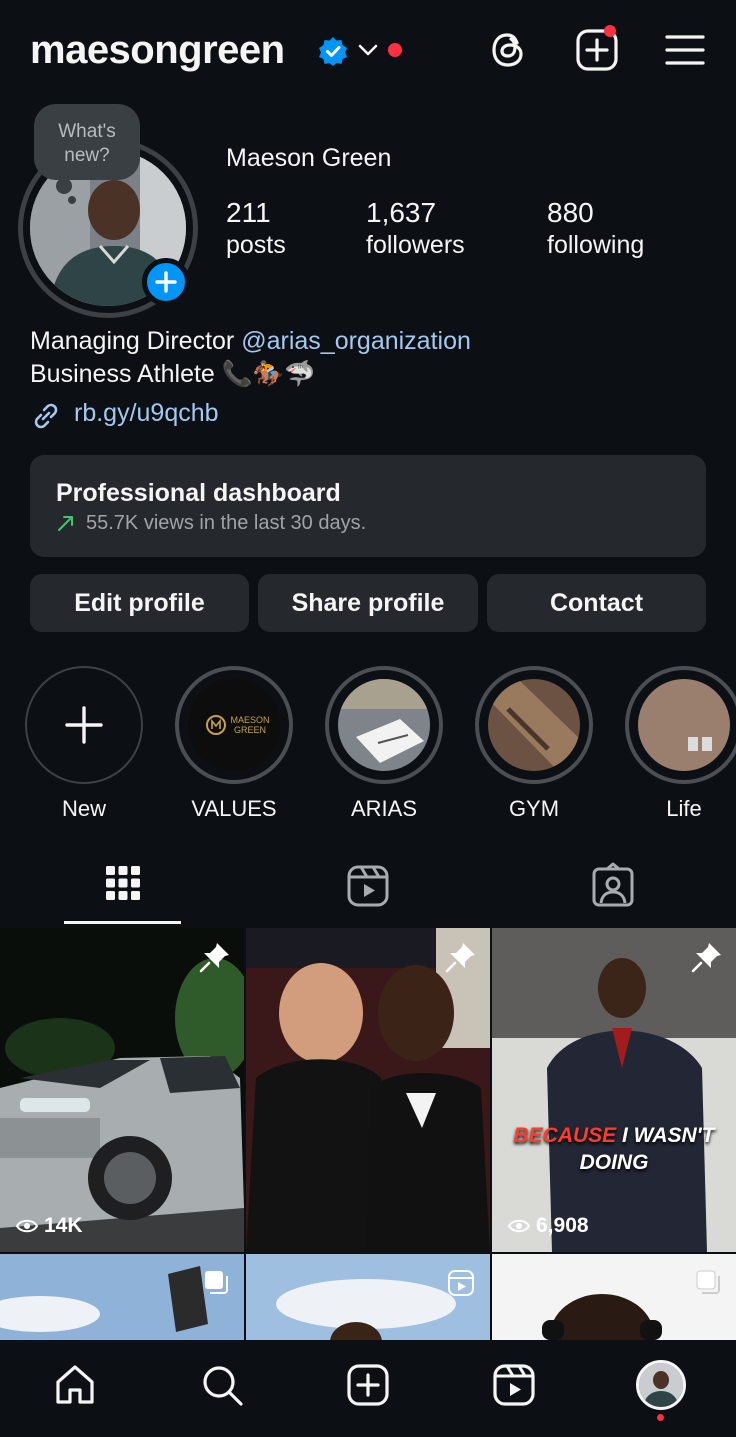  What do you see at coordinates (596, 603) in the screenshot?
I see `contact-button: Contact` at bounding box center [596, 603].